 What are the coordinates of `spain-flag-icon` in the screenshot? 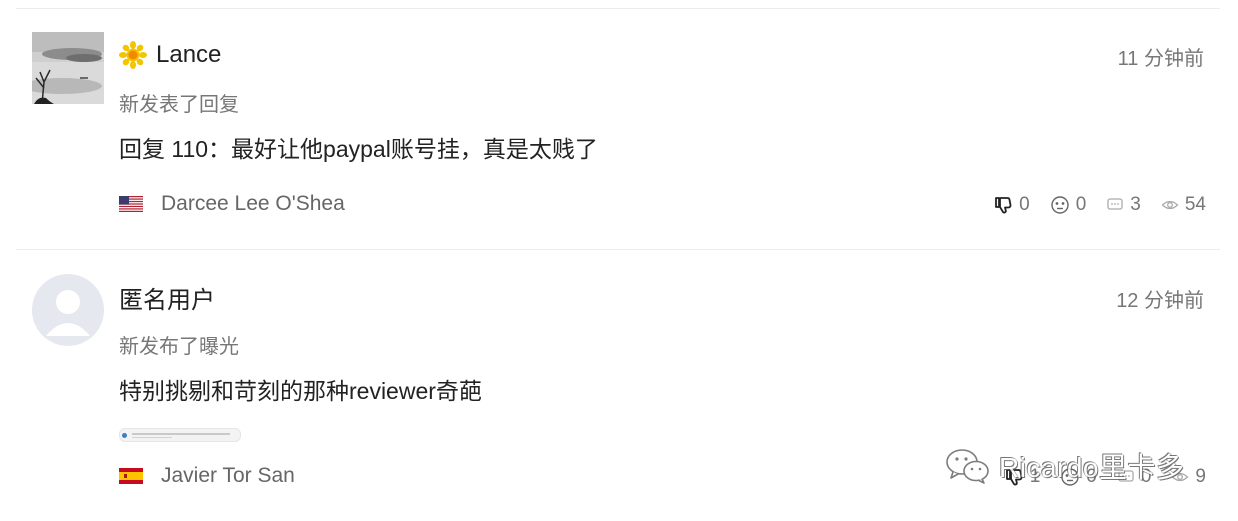 It's located at (131, 476).